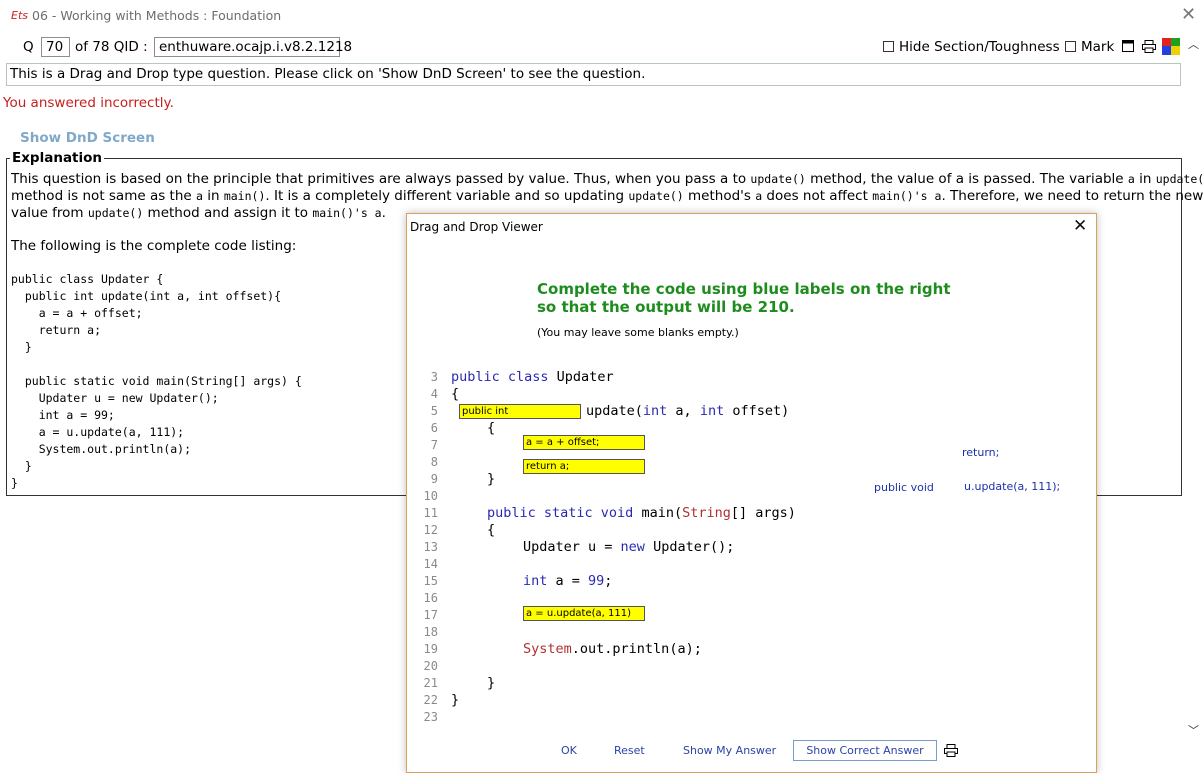  Describe the element at coordinates (584, 442) in the screenshot. I see `drop-slot-assignment: a = a + offset;` at that location.